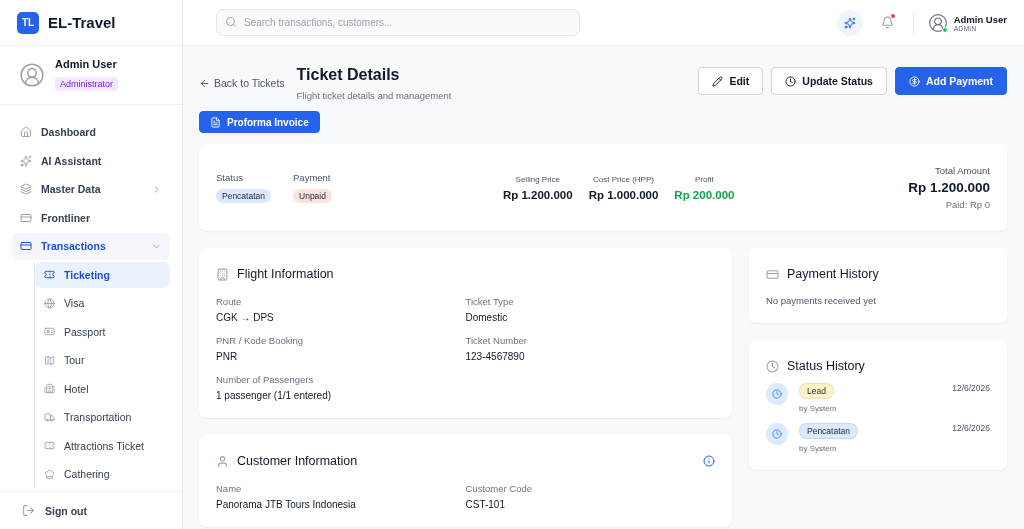  What do you see at coordinates (91, 510) in the screenshot?
I see `sign-out-link: Sign out` at bounding box center [91, 510].